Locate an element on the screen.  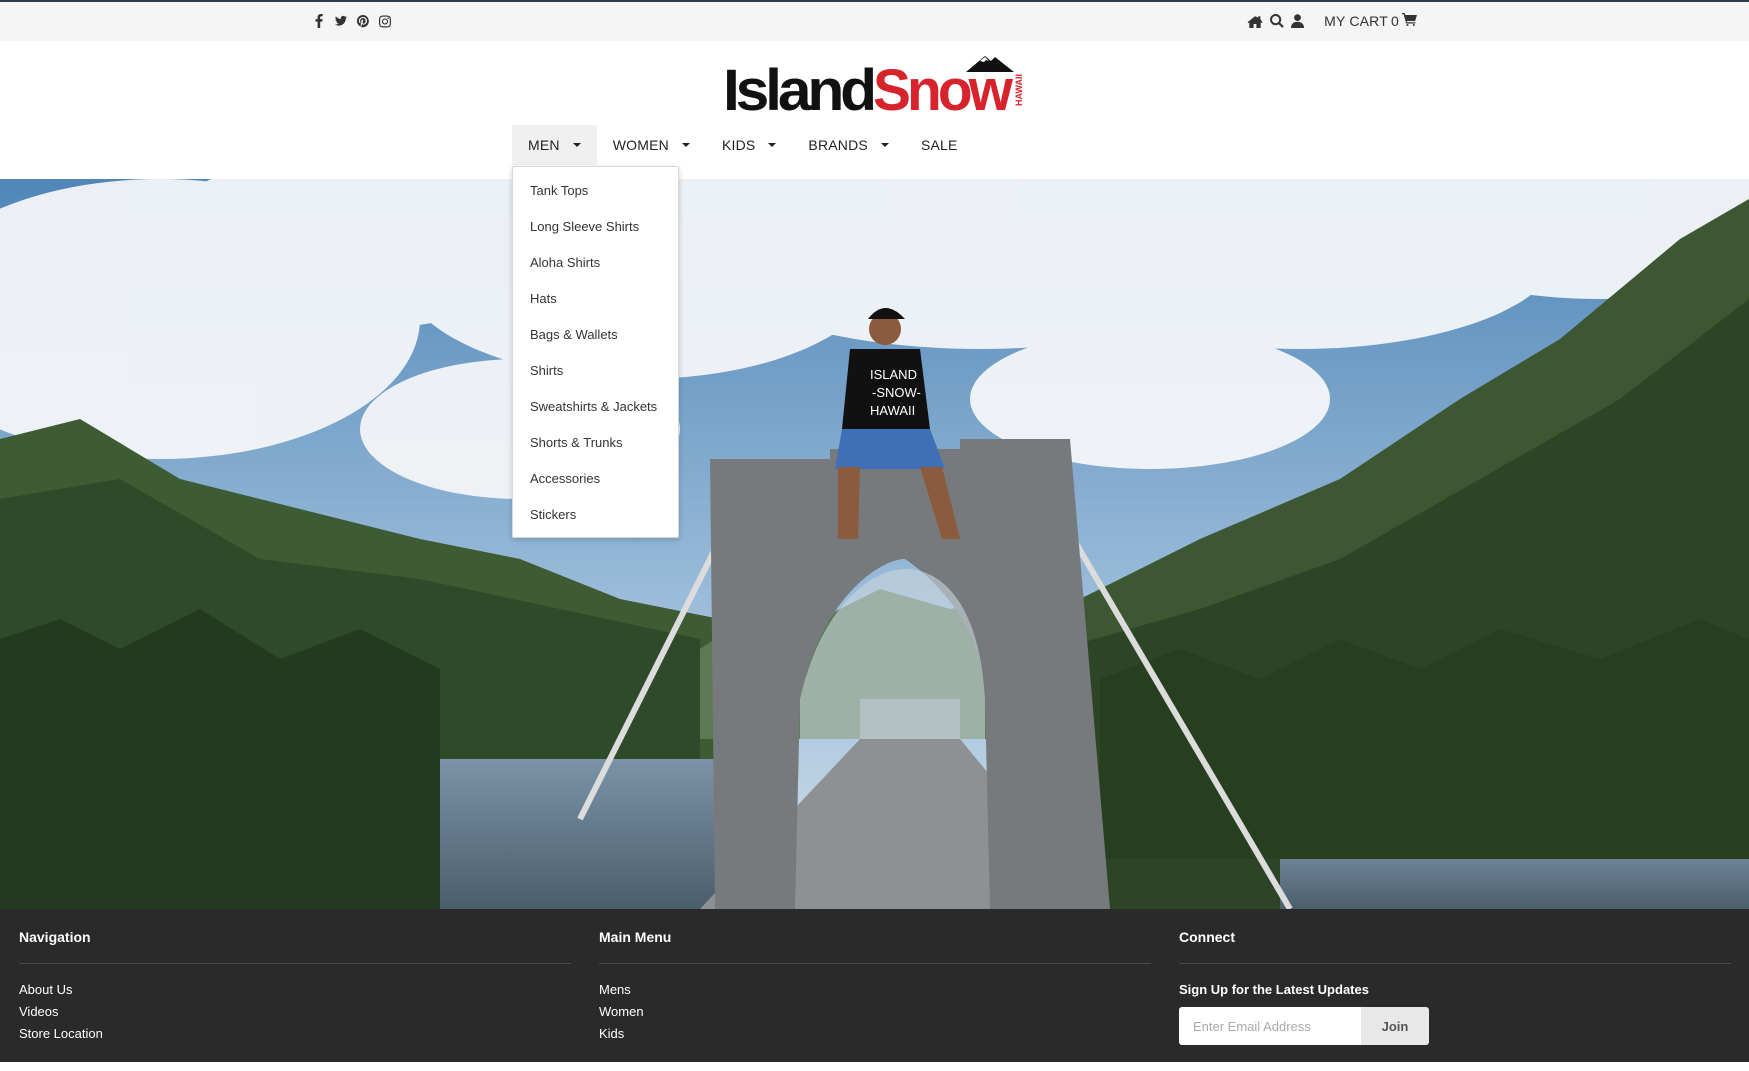
social-links is located at coordinates (352, 21).